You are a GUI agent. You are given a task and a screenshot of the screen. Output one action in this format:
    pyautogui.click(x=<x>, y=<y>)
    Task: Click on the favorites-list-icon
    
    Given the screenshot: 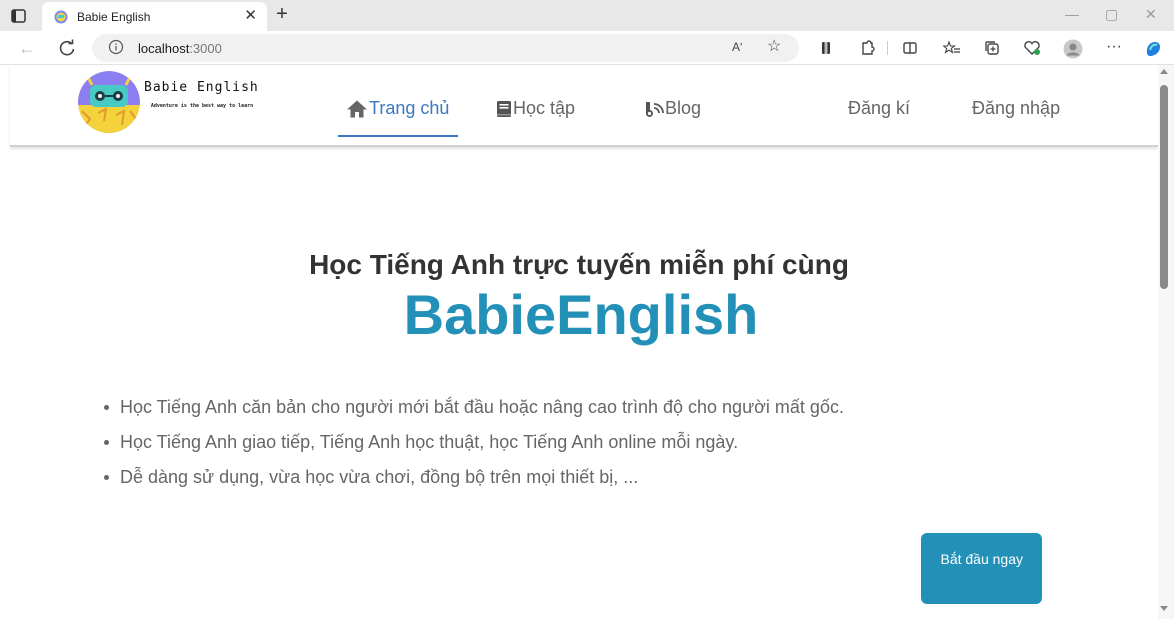 What is the action you would take?
    pyautogui.click(x=951, y=48)
    